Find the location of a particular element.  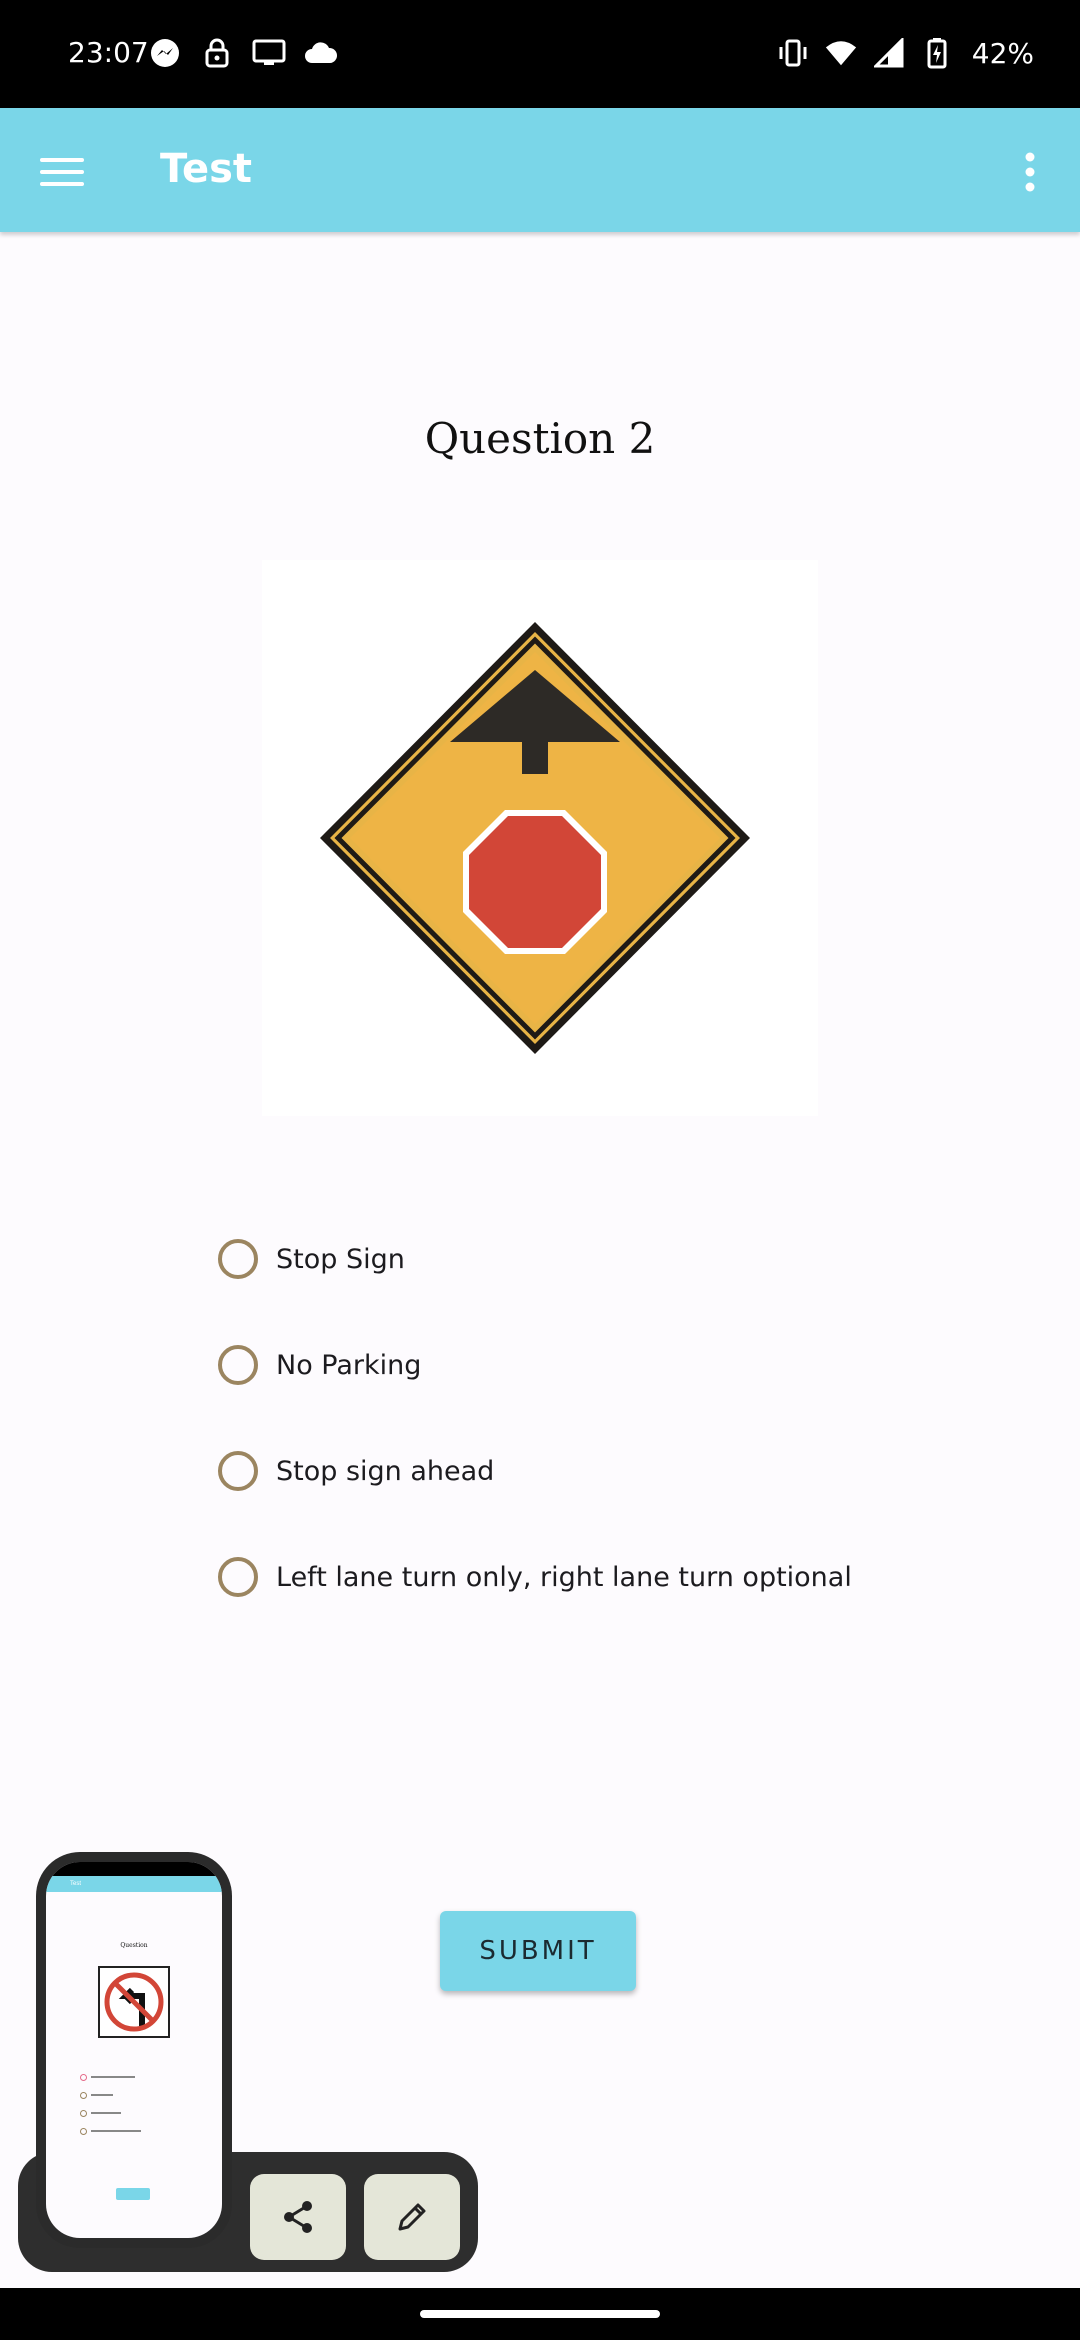

messenger-icon is located at coordinates (165, 53).